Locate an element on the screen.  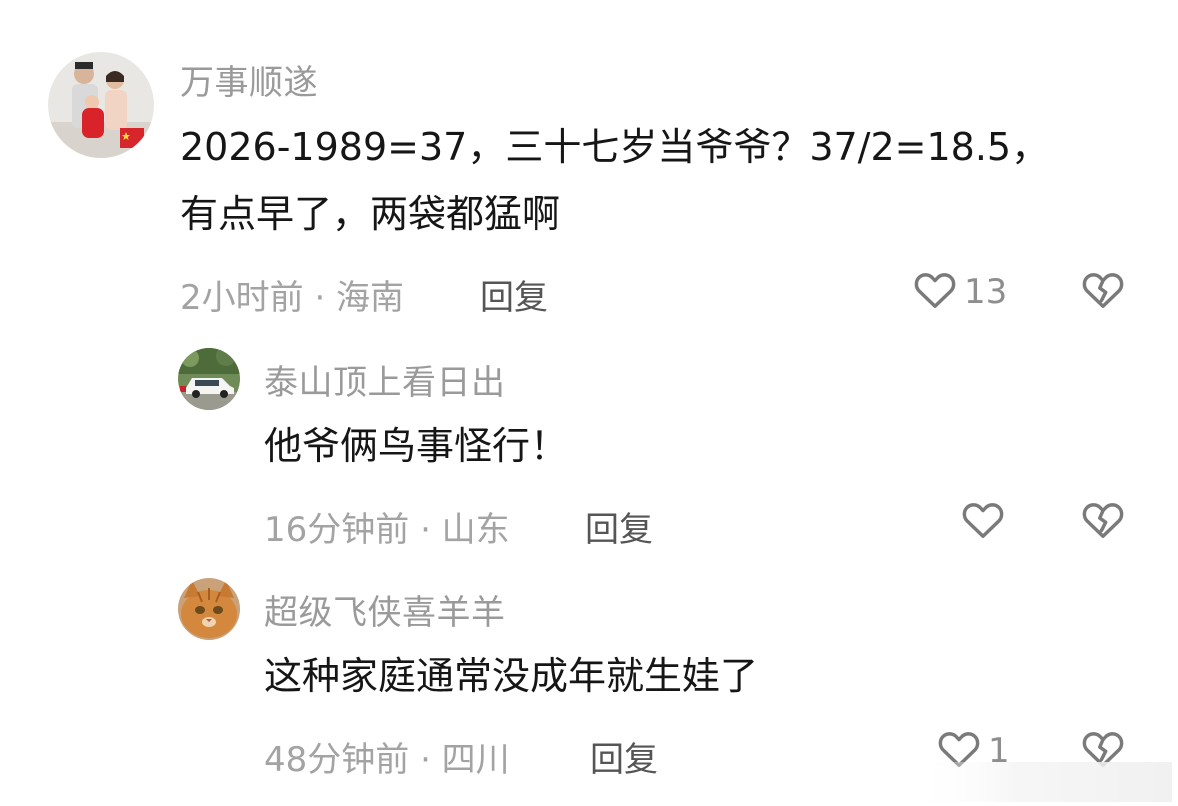
comment-text-line: 有点早了，两袋都猛啊 is located at coordinates (370, 214).